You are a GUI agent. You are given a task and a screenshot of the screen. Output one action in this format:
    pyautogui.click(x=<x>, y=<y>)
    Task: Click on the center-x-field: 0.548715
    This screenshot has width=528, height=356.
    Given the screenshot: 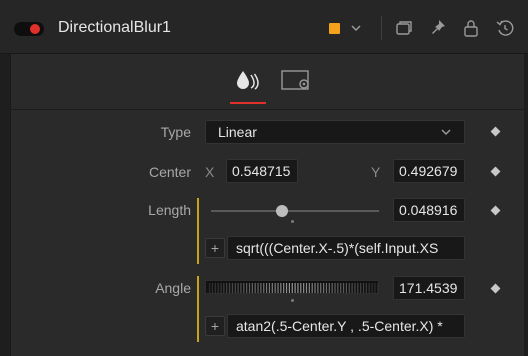 What is the action you would take?
    pyautogui.click(x=262, y=171)
    